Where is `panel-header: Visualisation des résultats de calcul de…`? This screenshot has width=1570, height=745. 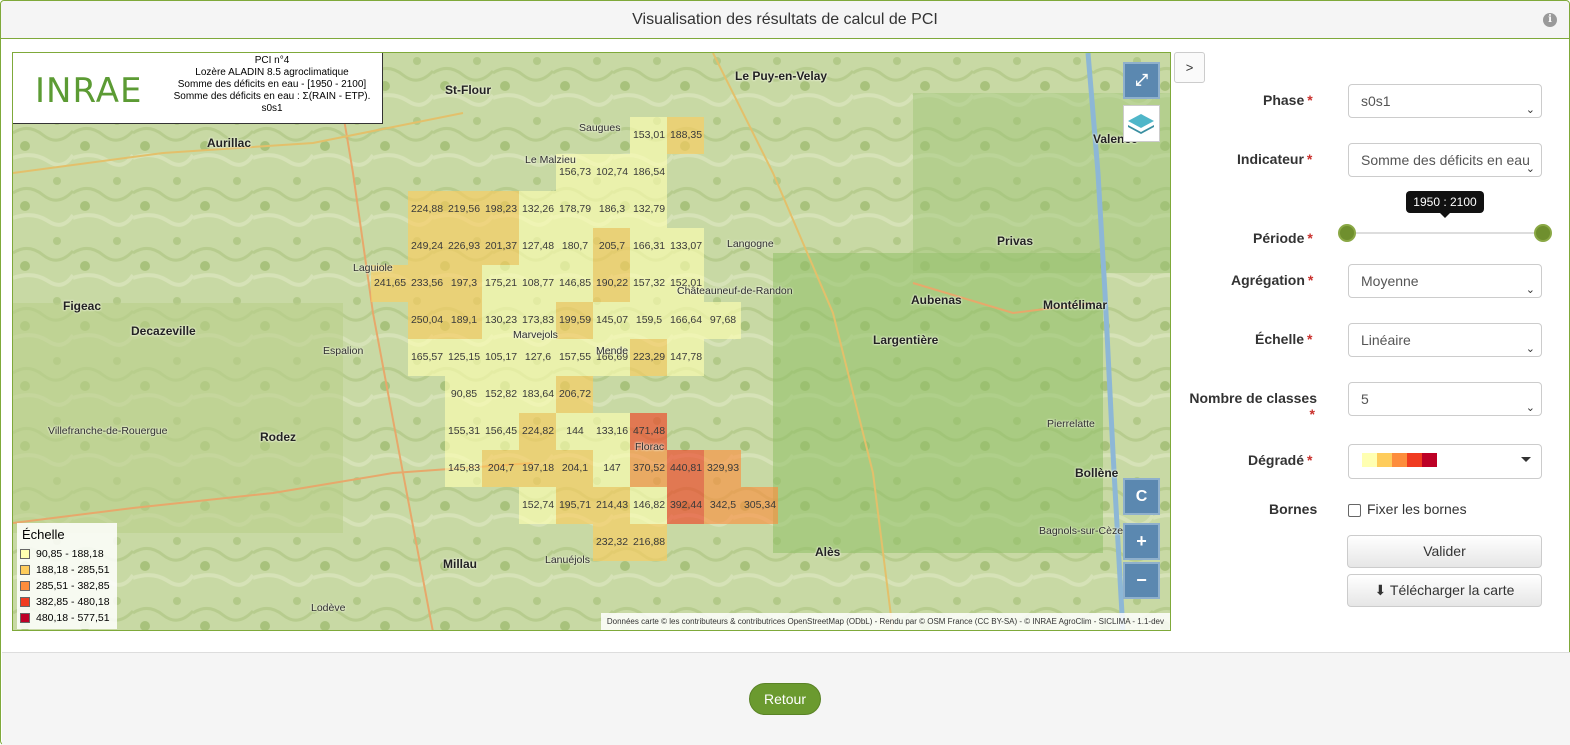 panel-header: Visualisation des résultats de calcul de… is located at coordinates (785, 20).